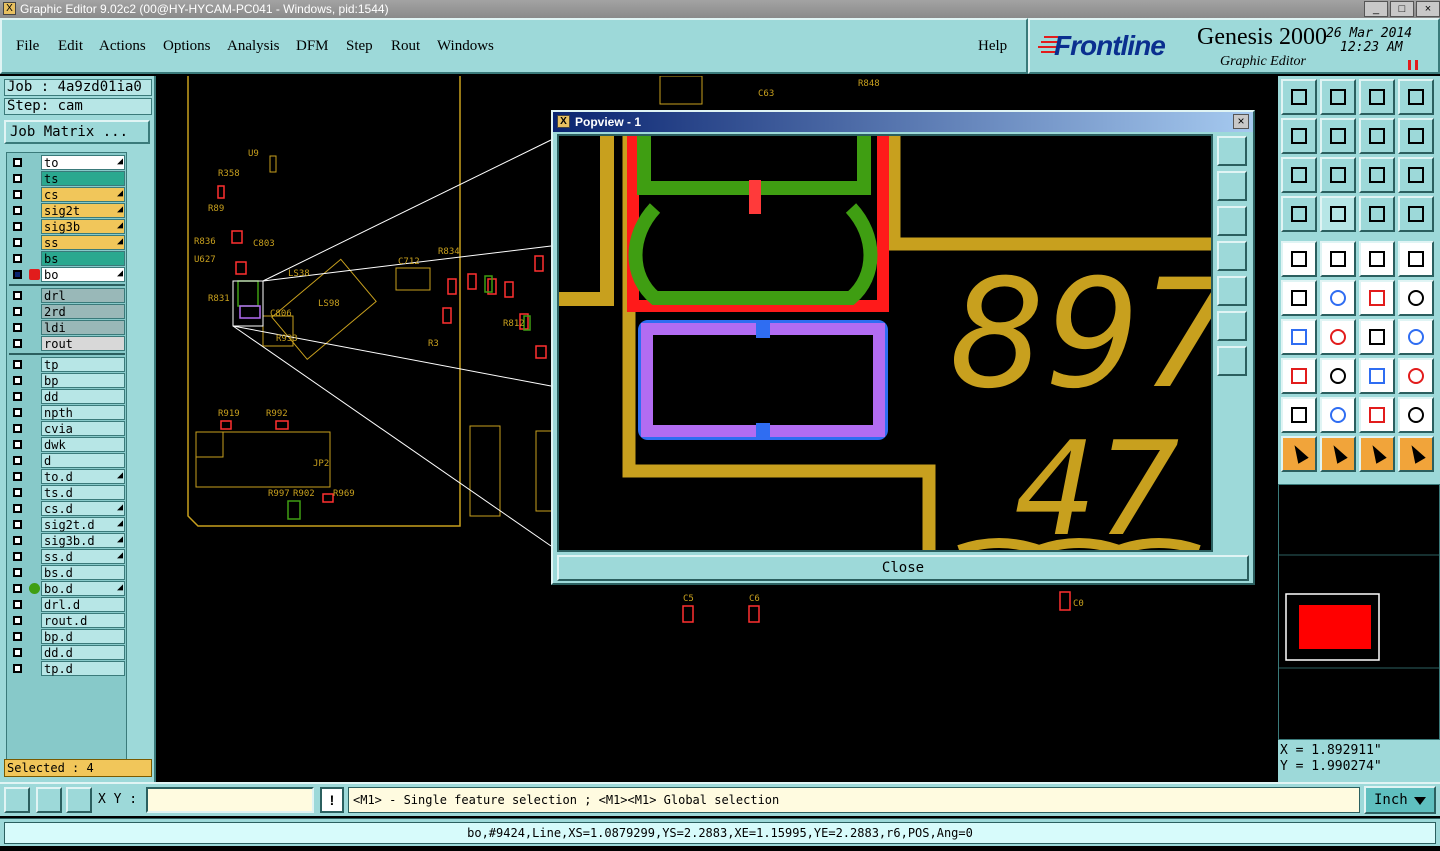  Describe the element at coordinates (83, 476) in the screenshot. I see `layer-name: to.d` at that location.